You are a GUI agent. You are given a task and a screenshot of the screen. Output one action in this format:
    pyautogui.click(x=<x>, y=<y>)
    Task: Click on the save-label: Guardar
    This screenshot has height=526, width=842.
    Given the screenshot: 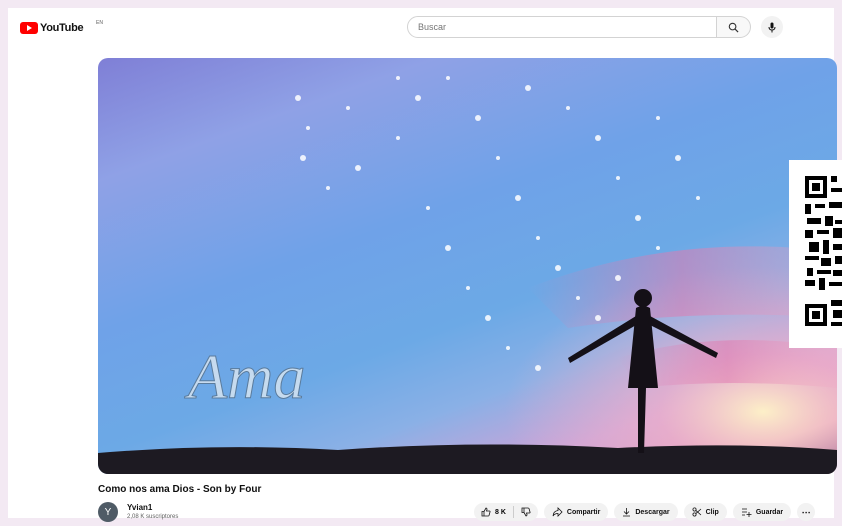 What is the action you would take?
    pyautogui.click(x=769, y=512)
    